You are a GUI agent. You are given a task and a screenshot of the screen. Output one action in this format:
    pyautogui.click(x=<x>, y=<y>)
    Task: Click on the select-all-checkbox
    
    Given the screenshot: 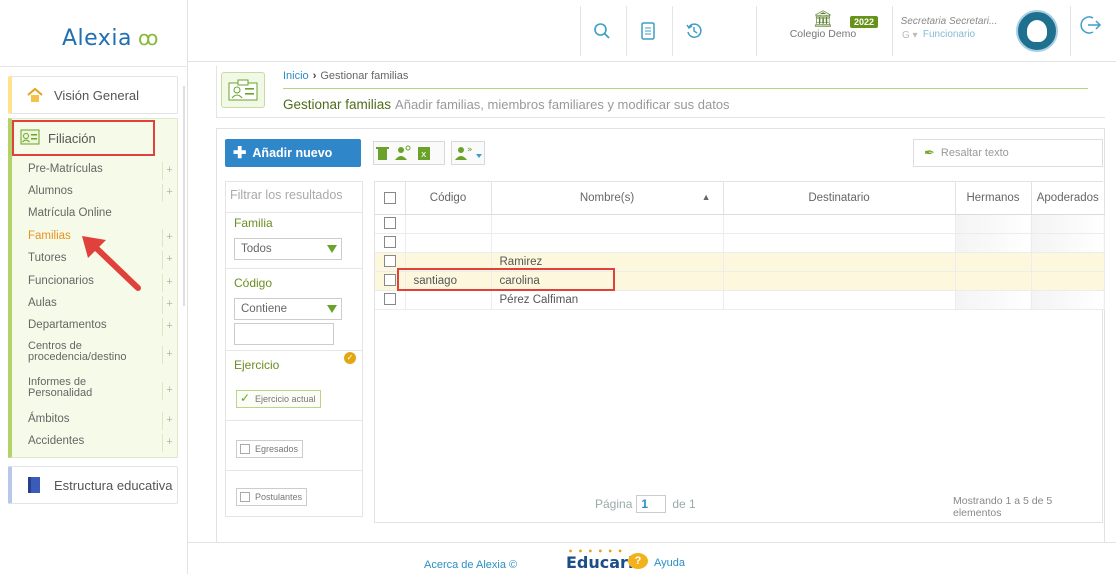 What is the action you would take?
    pyautogui.click(x=390, y=198)
    